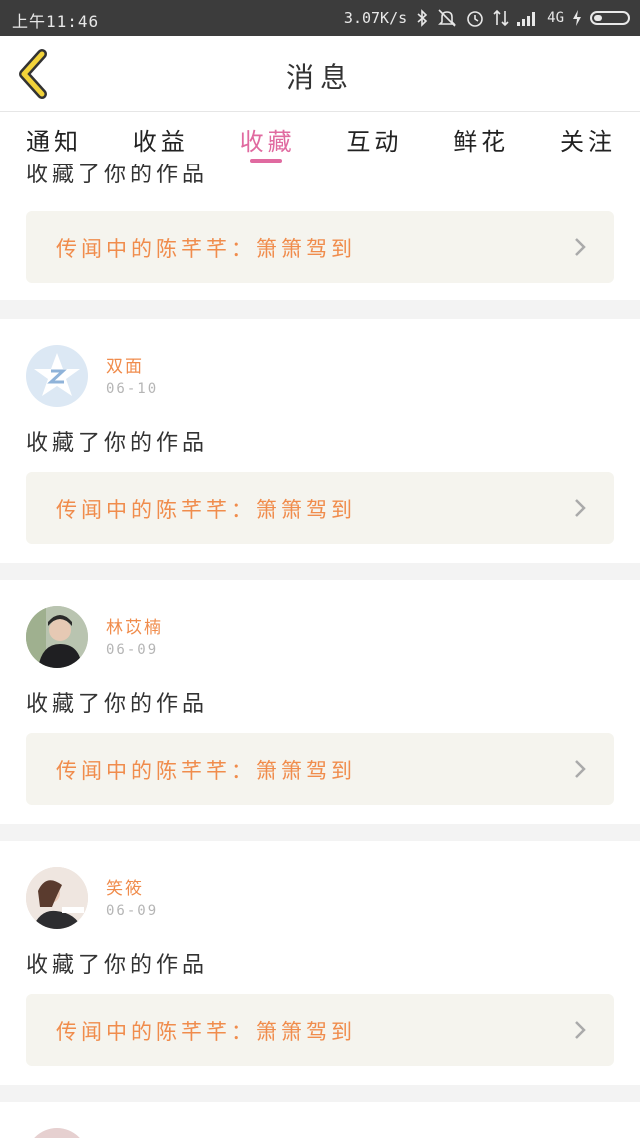 Image resolution: width=640 pixels, height=1138 pixels. What do you see at coordinates (375, 18) in the screenshot?
I see `network-speed: 3.07K/s` at bounding box center [375, 18].